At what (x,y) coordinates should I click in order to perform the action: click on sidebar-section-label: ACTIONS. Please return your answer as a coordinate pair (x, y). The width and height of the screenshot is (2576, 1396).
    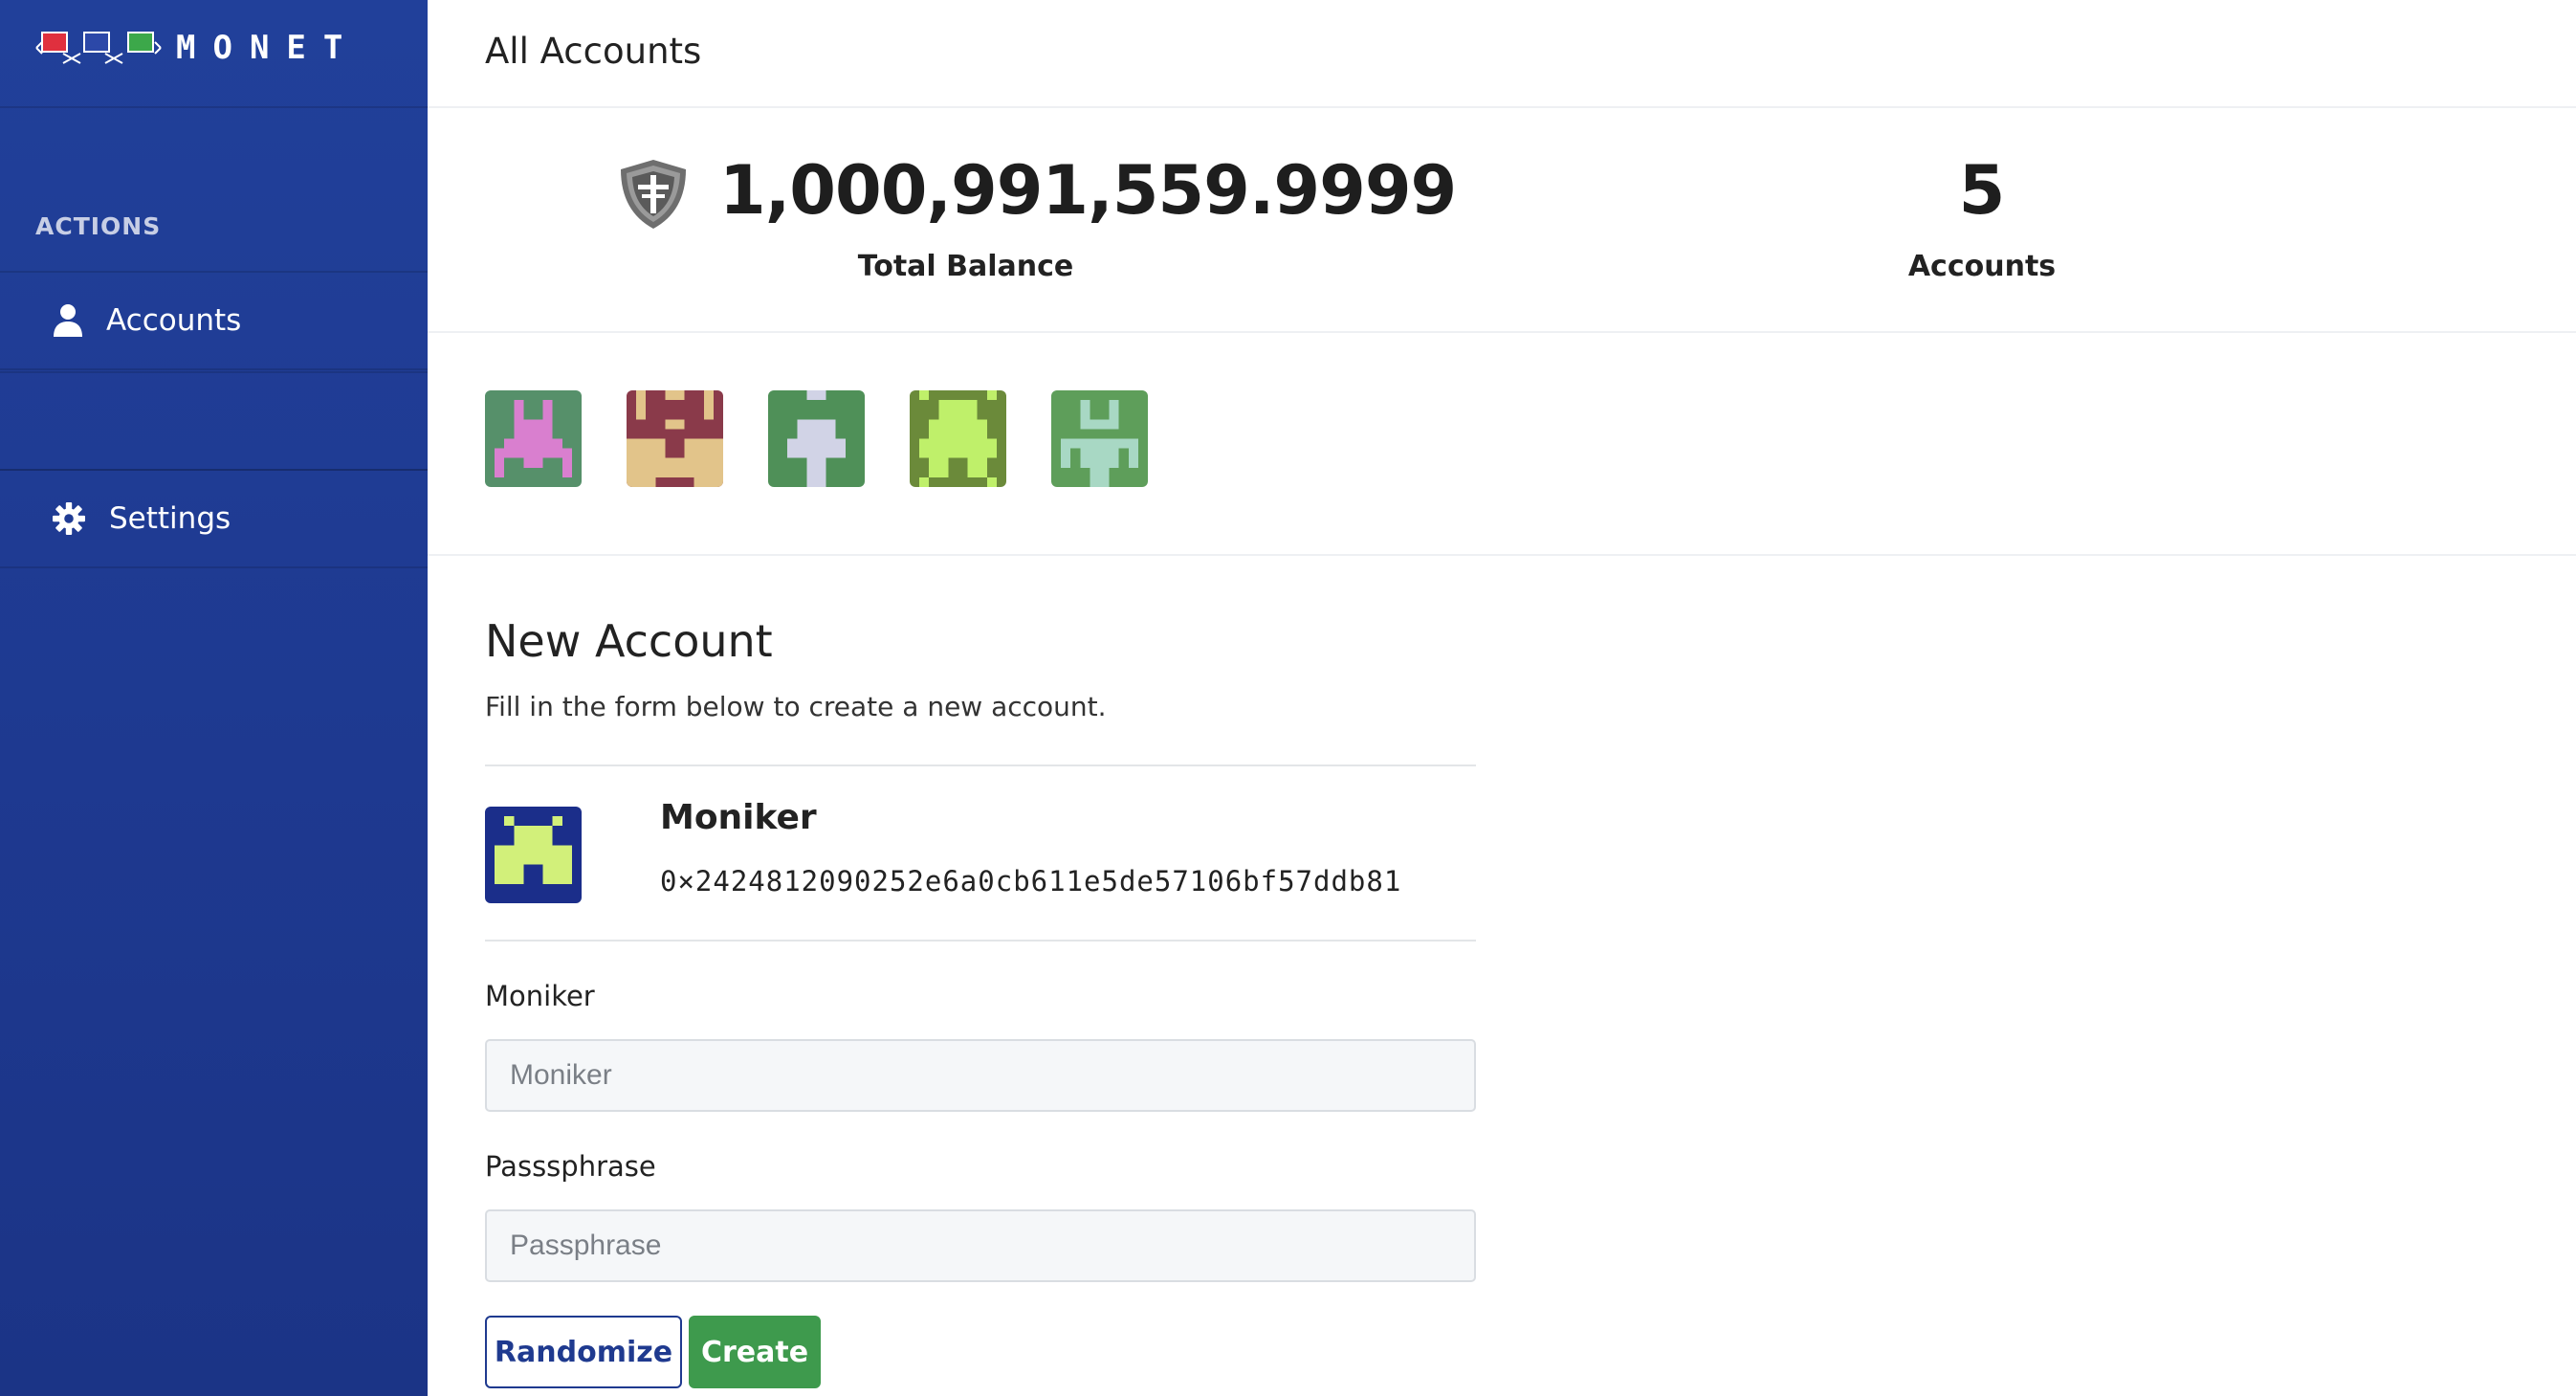
    Looking at the image, I should click on (99, 226).